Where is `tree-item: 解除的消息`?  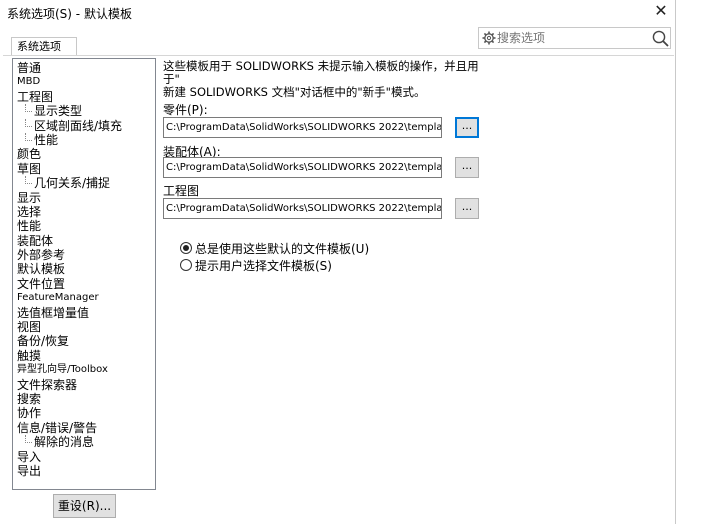 tree-item: 解除的消息 is located at coordinates (86, 442).